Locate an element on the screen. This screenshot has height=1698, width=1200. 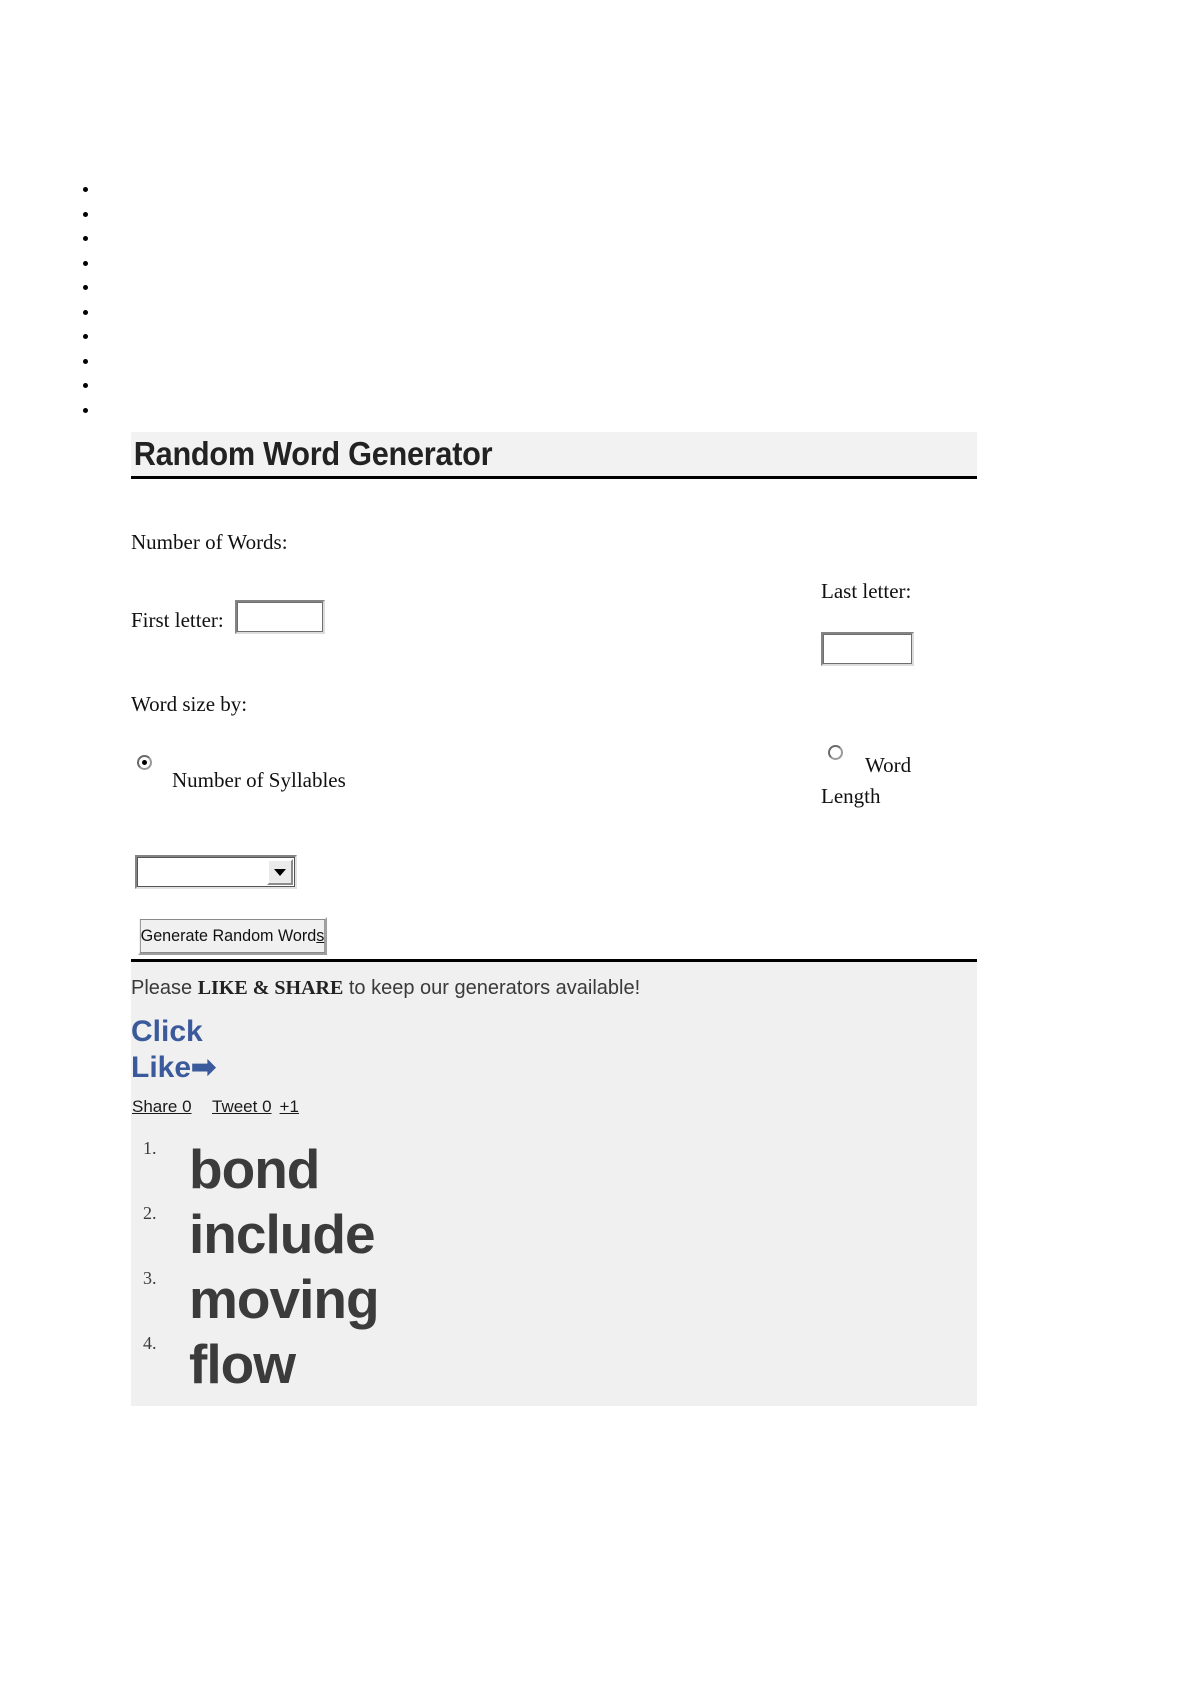
list-item: include is located at coordinates (270, 1235).